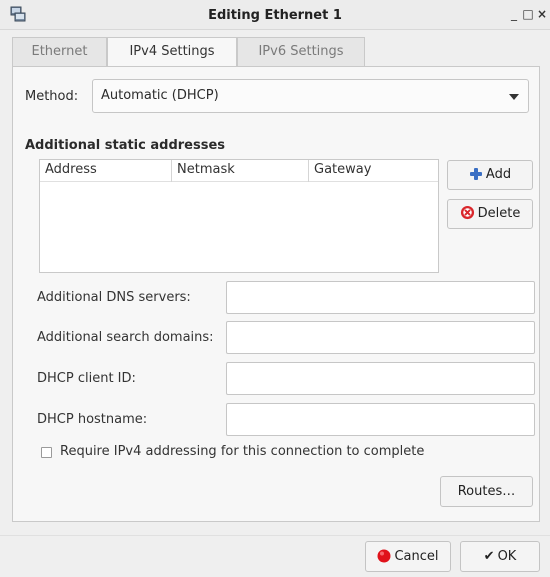 This screenshot has height=577, width=550. I want to click on dhcp-client-id-label: DHCP client ID:, so click(86, 378).